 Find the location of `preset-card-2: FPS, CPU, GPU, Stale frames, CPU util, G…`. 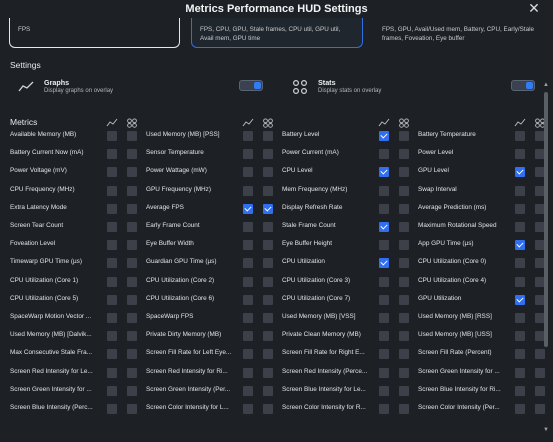

preset-card-2: FPS, CPU, GPU, Stale frames, CPU util, G… is located at coordinates (277, 33).